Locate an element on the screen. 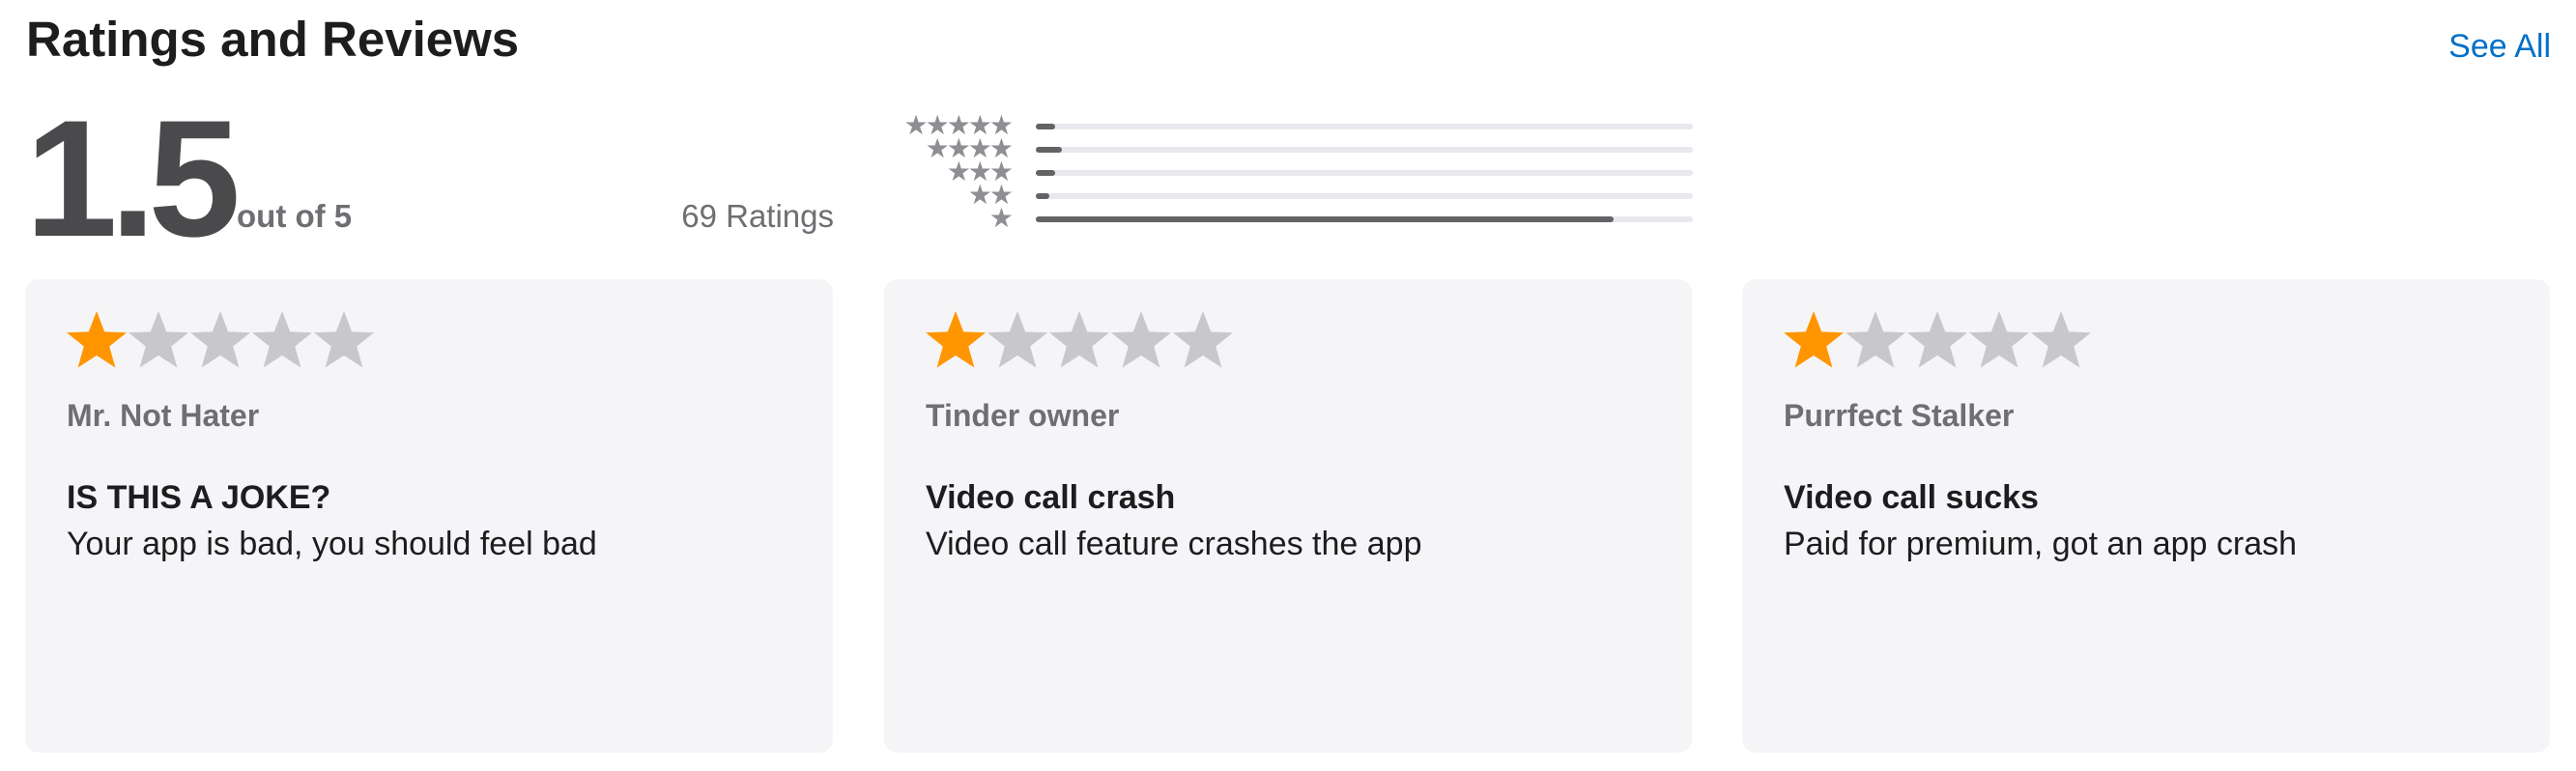 The width and height of the screenshot is (2576, 771). review-author: Mr. Not Hater is located at coordinates (163, 416).